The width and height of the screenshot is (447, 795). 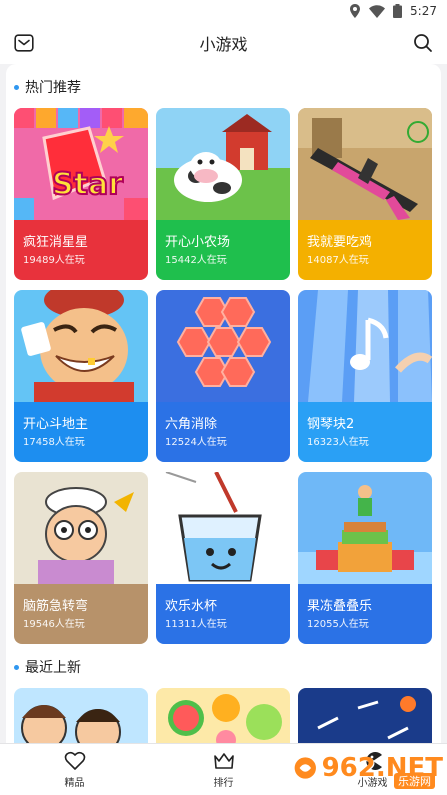 What do you see at coordinates (196, 442) in the screenshot?
I see `game-players: 12524人在玩` at bounding box center [196, 442].